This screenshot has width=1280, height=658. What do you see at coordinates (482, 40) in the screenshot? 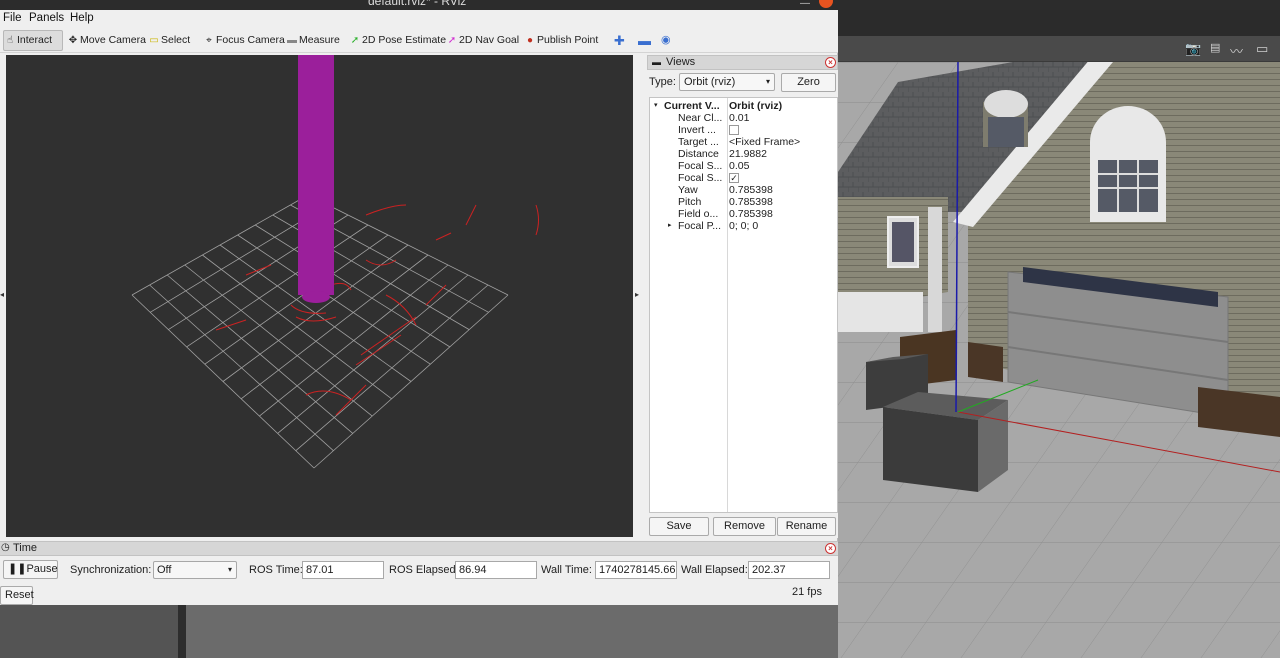
I see `tool-2d-nav-goal: ➚ 2D Nav Goal` at bounding box center [482, 40].